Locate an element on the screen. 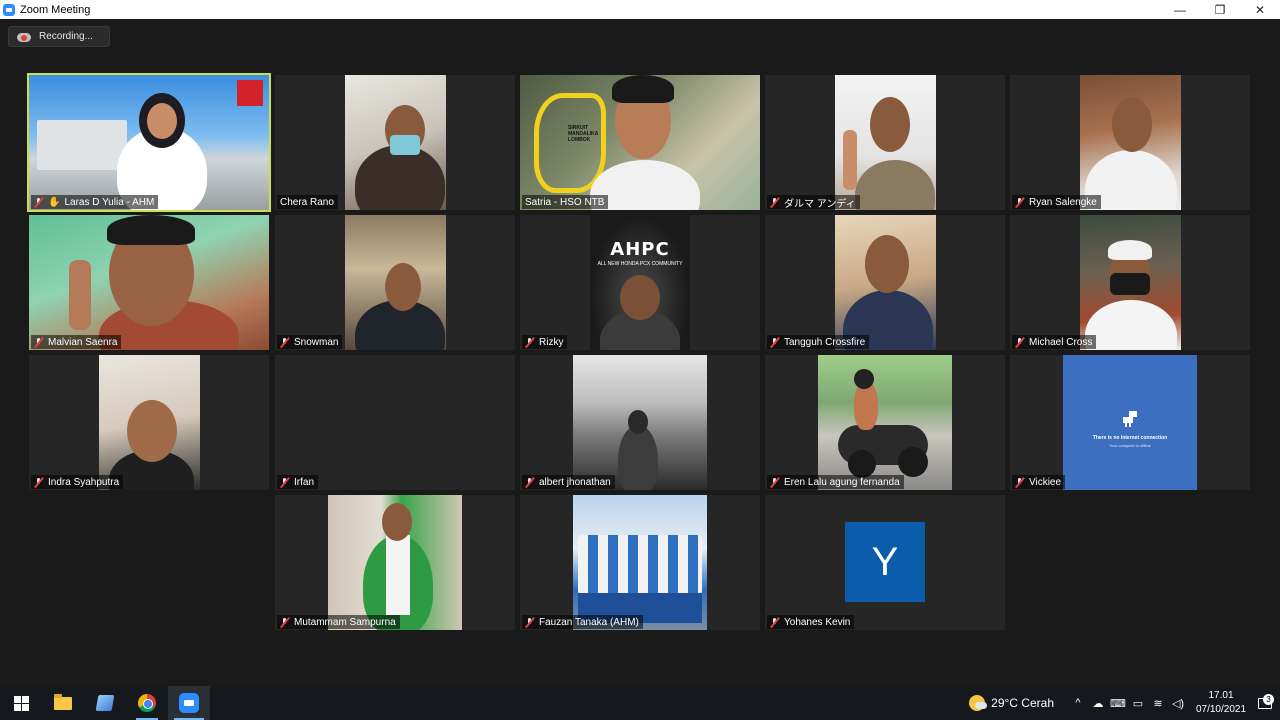 The height and width of the screenshot is (720, 1280). participant-name: Laras D Yulia - AHM is located at coordinates (109, 202).